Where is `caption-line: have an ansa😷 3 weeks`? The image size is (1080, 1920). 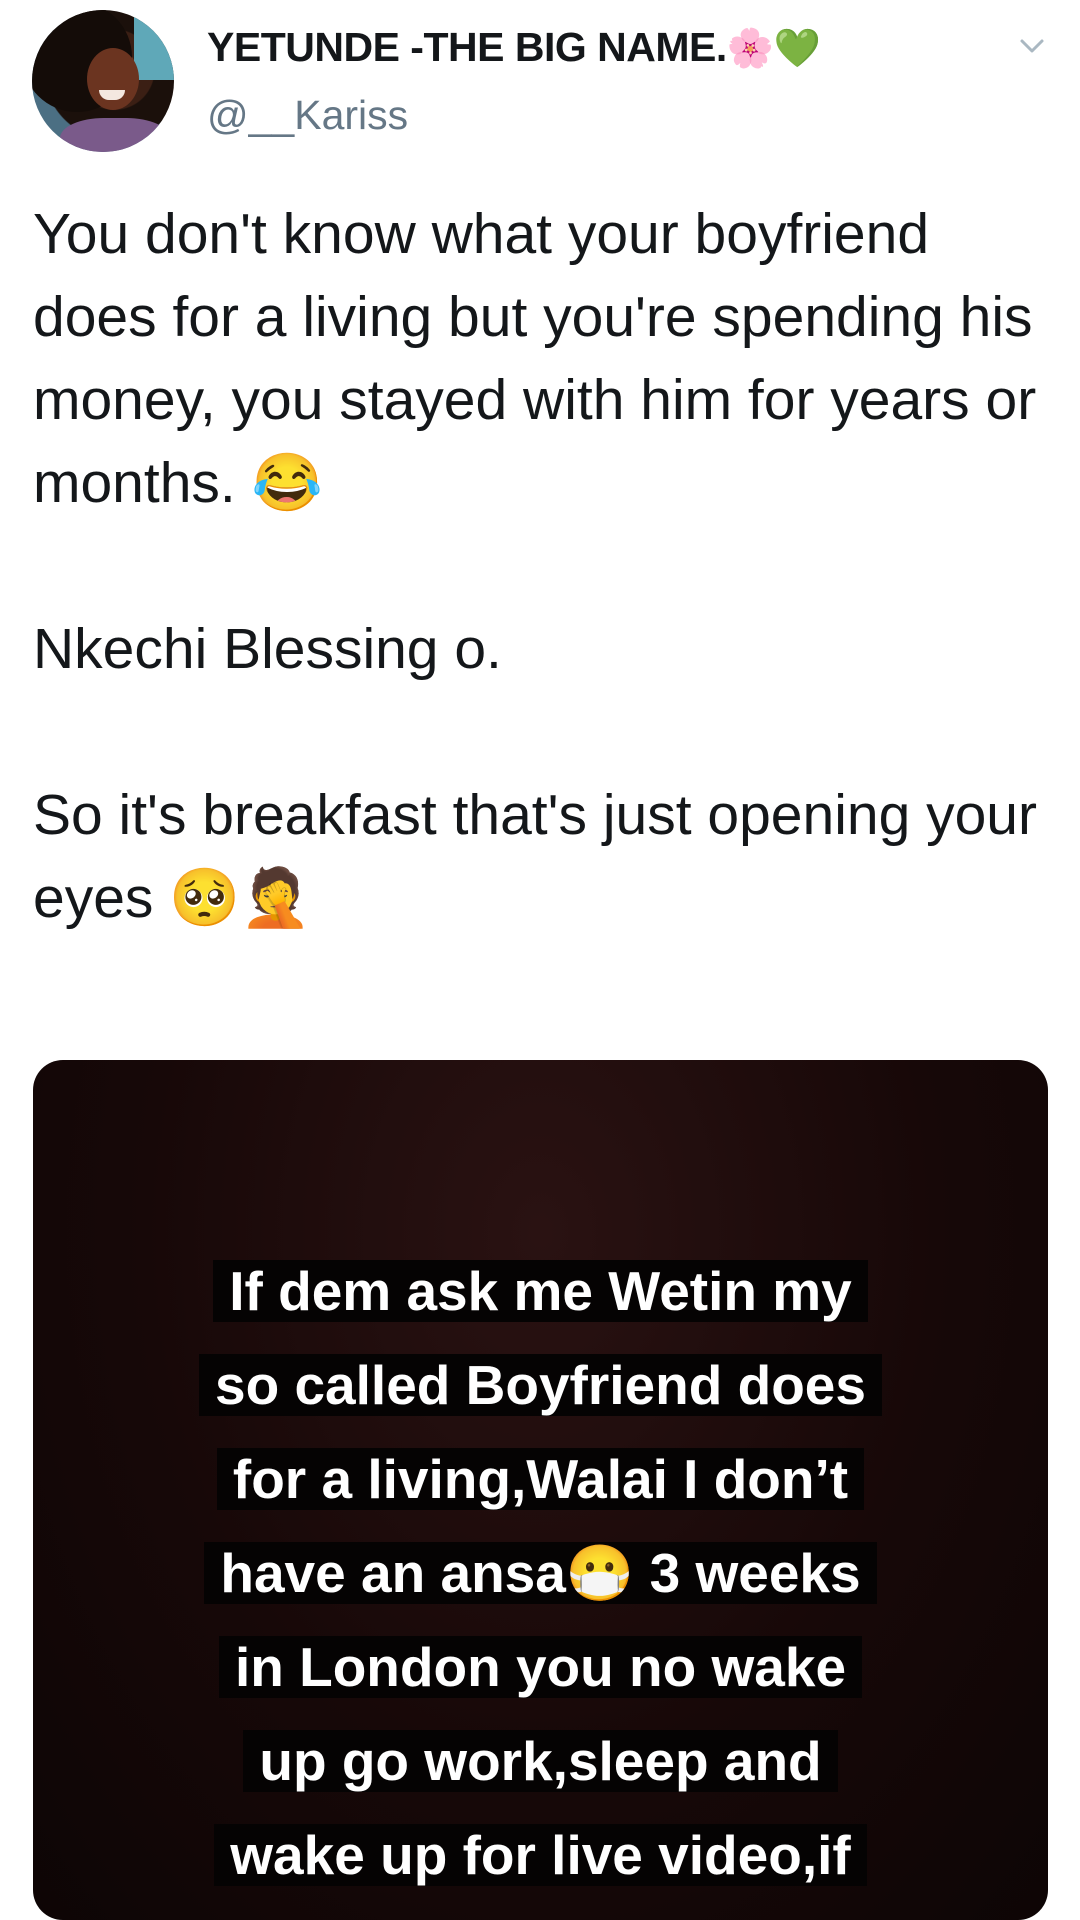
caption-line: have an ansa😷 3 weeks is located at coordinates (540, 1573).